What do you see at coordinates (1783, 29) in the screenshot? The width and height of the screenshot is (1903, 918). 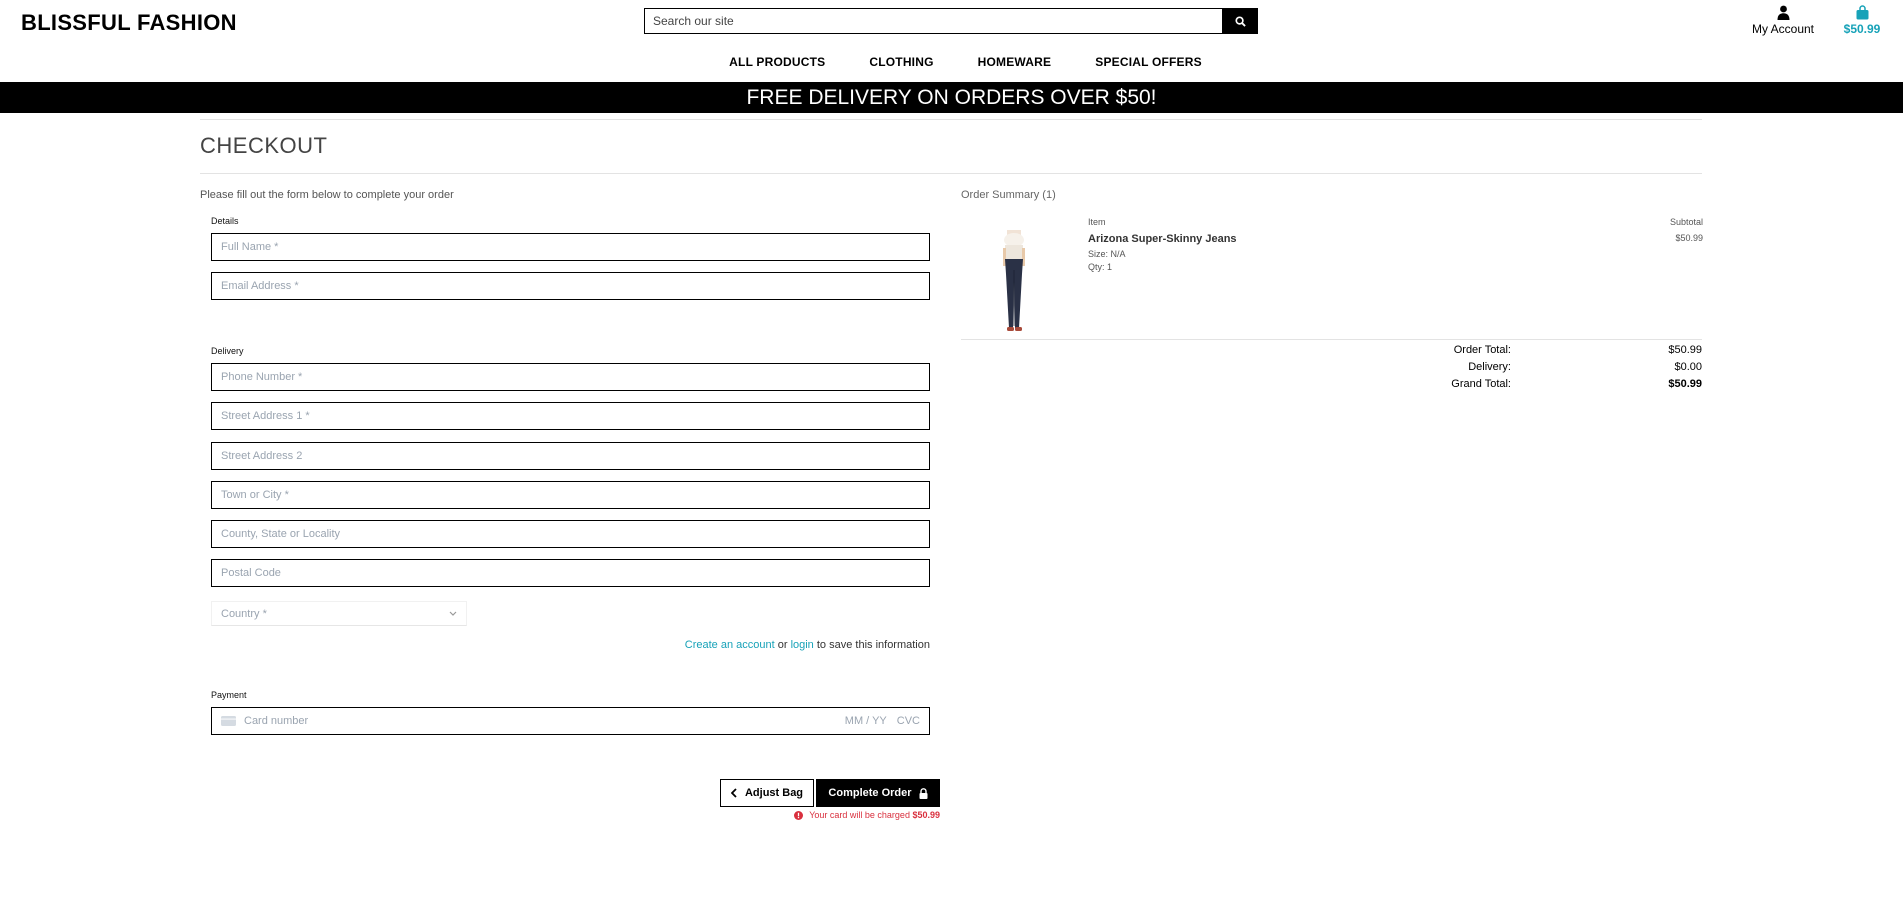 I see `my-account-label: My Account` at bounding box center [1783, 29].